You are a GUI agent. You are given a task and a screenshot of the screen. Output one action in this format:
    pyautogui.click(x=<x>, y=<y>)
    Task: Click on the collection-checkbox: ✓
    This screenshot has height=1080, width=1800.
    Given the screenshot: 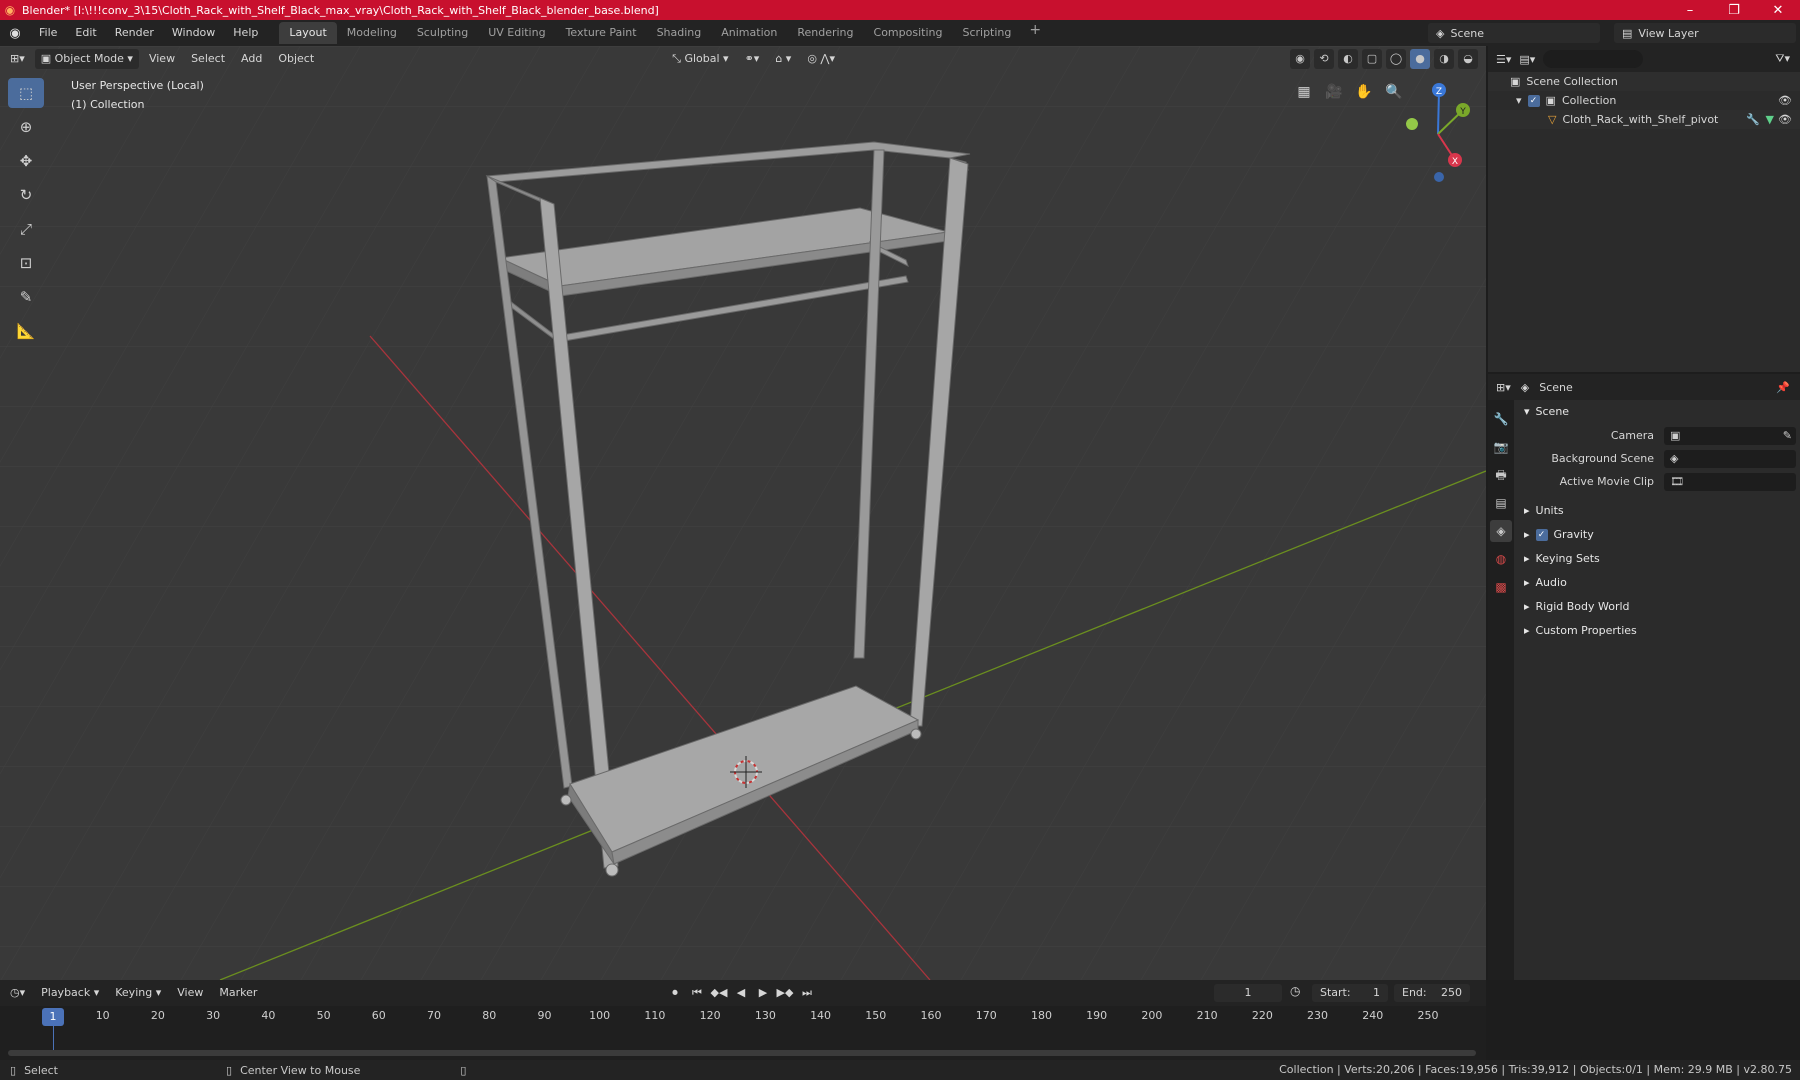 What is the action you would take?
    pyautogui.click(x=1533, y=100)
    